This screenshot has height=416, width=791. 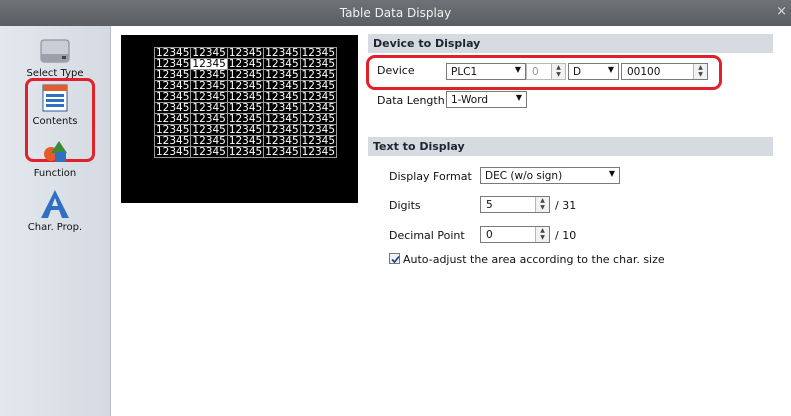 I want to click on data-length-value: 1-Word, so click(x=470, y=100).